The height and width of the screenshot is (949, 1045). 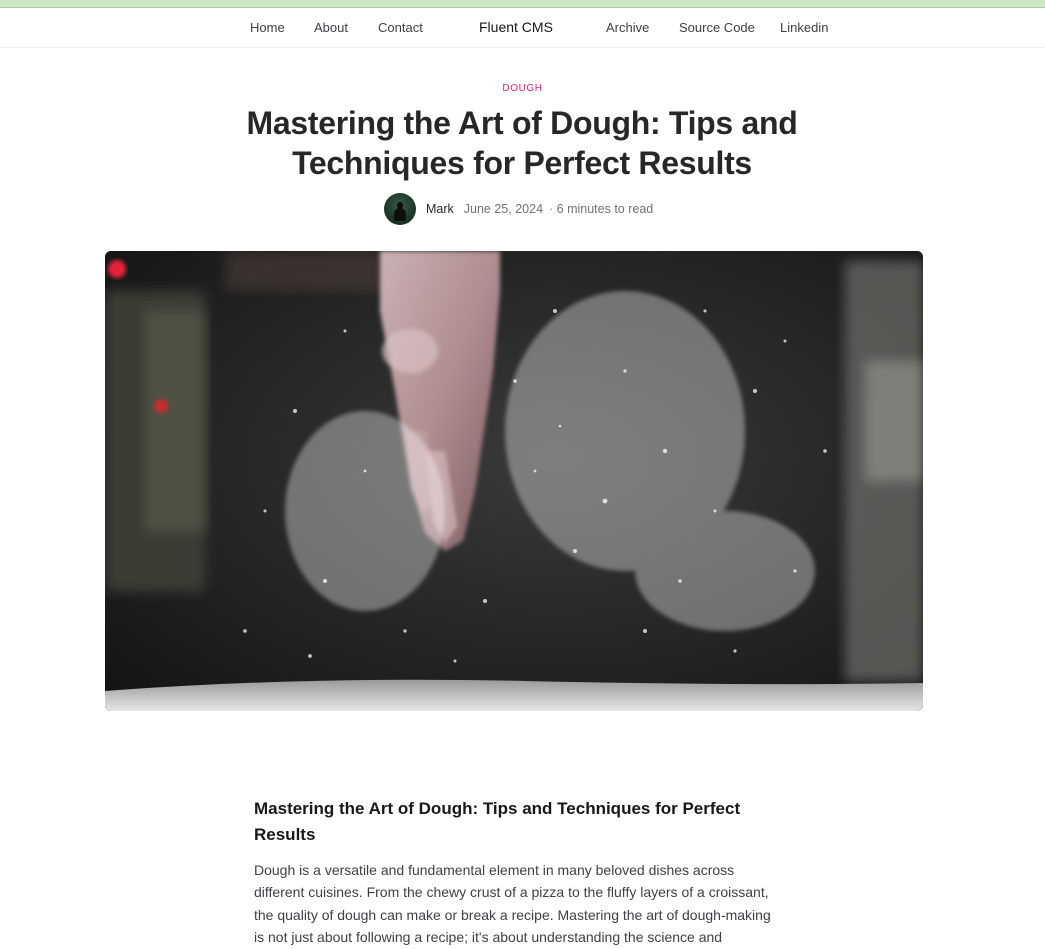 What do you see at coordinates (267, 27) in the screenshot?
I see `nav-link-home: Home` at bounding box center [267, 27].